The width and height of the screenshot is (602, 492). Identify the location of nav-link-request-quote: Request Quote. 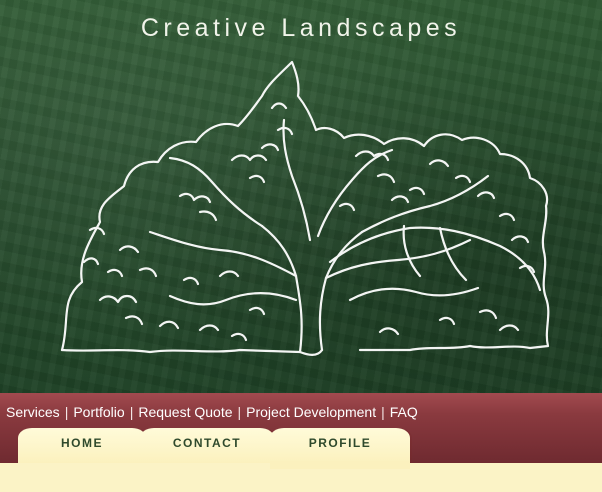
(185, 412).